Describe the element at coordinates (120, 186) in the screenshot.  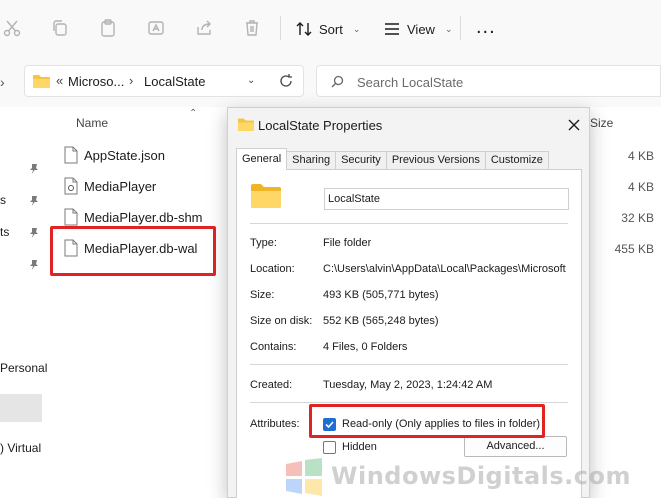
I see `file-name: MediaPlayer` at that location.